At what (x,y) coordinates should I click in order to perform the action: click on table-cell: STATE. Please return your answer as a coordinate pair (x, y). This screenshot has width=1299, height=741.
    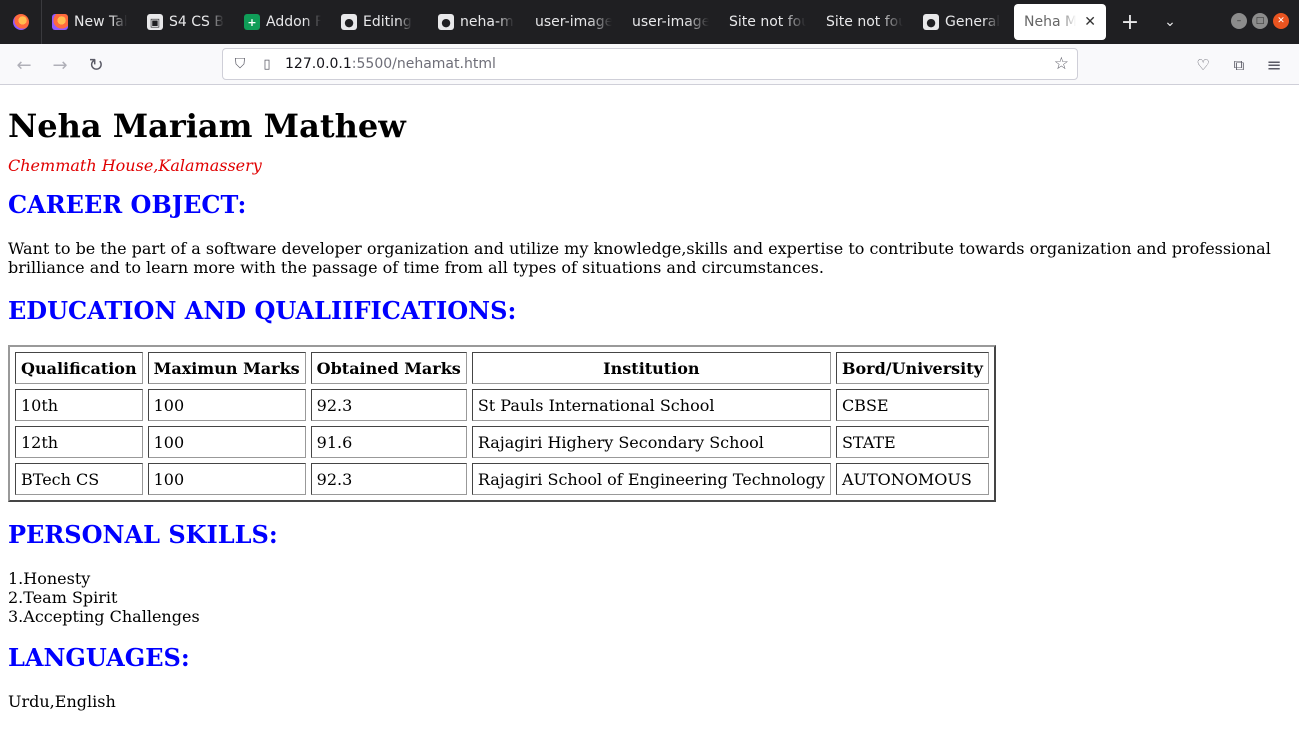
    Looking at the image, I should click on (912, 442).